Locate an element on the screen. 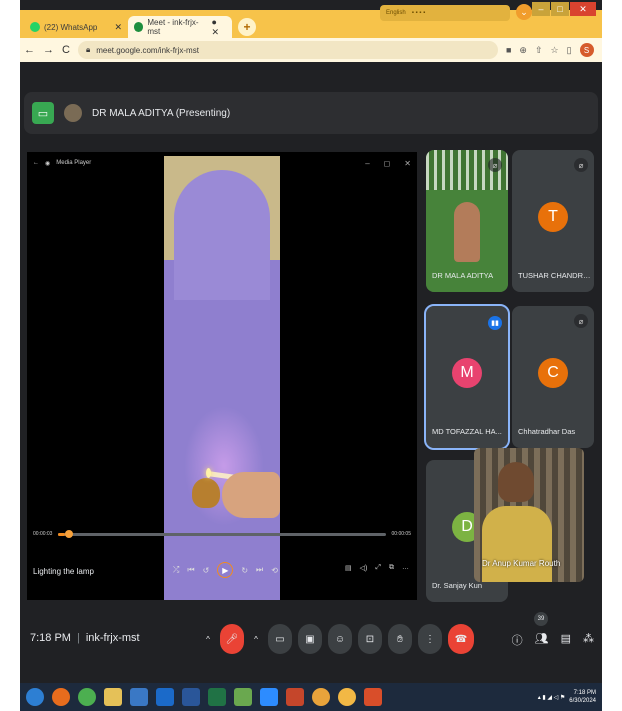  avatar: C is located at coordinates (553, 373).